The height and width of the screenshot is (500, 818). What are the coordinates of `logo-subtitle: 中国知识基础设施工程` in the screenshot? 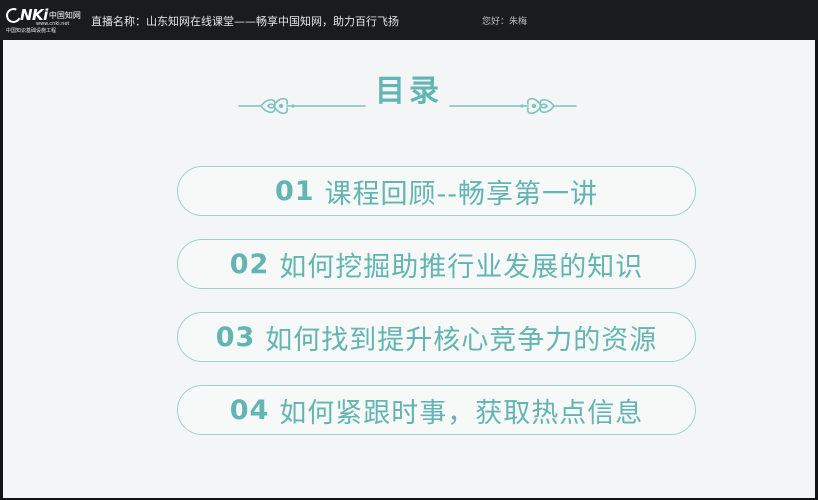 It's located at (31, 31).